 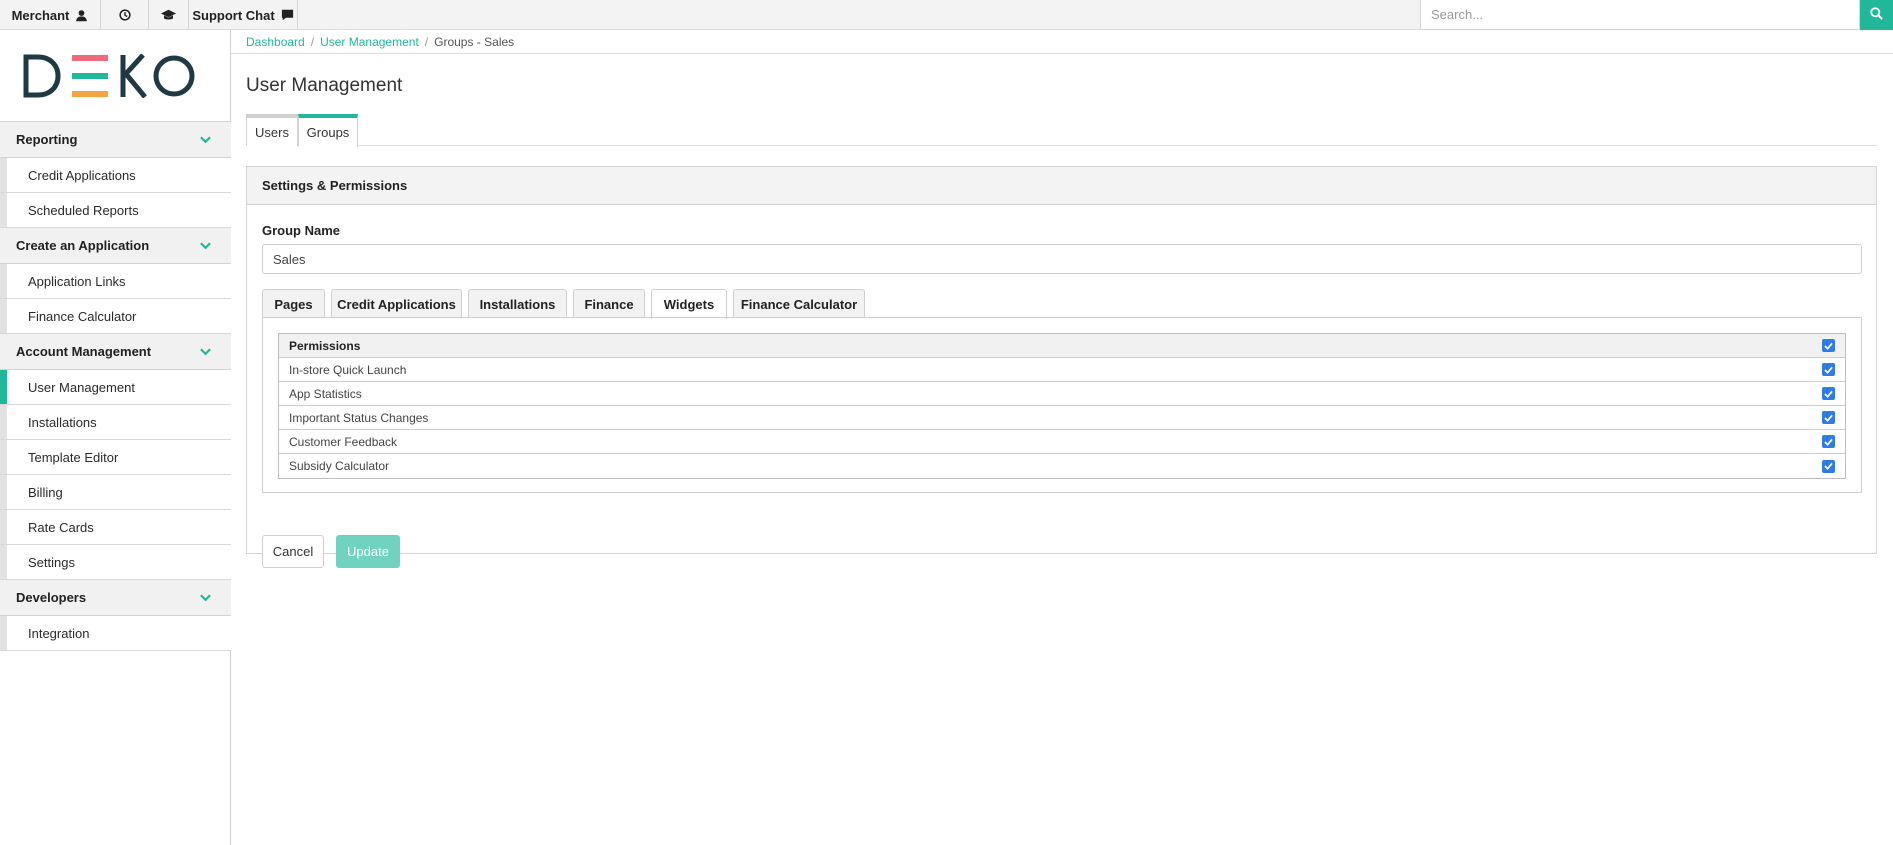 I want to click on permission-label: Important Status Changes, so click(x=359, y=417).